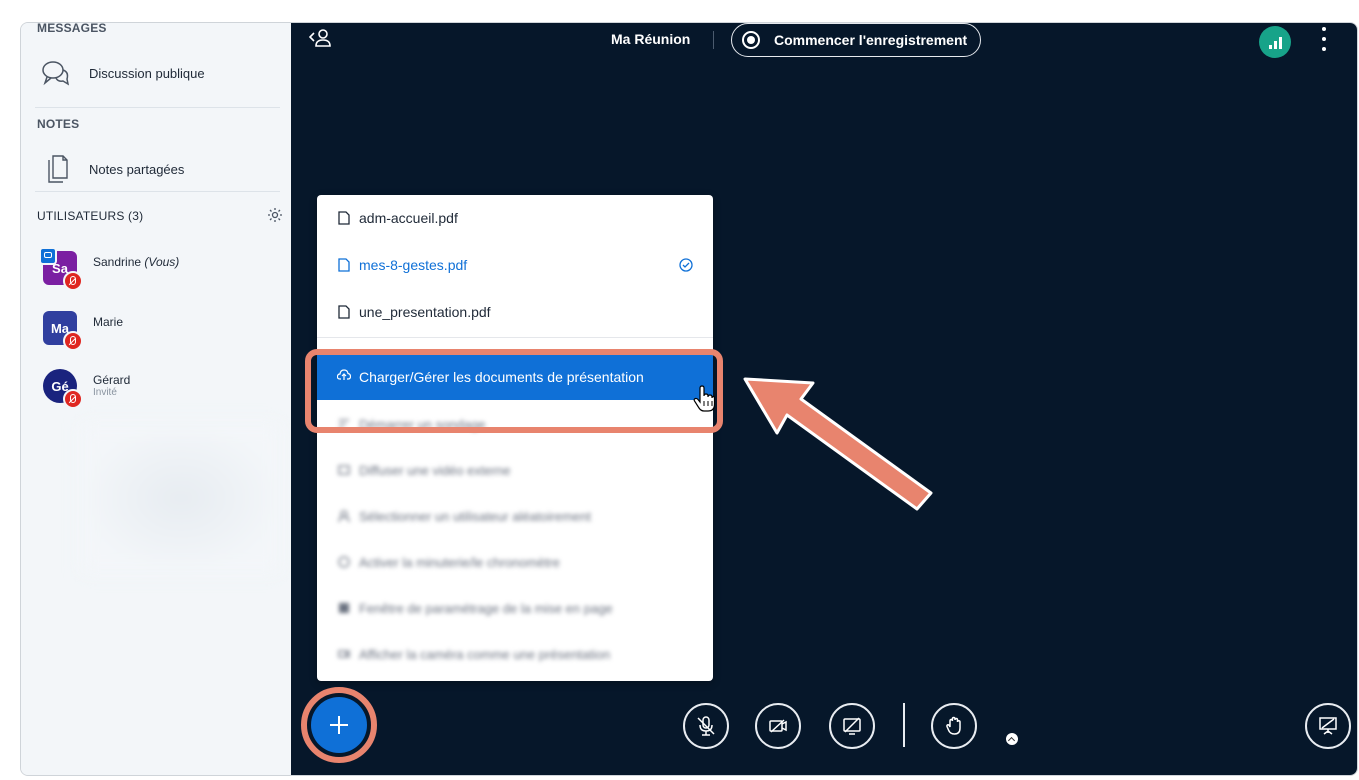  Describe the element at coordinates (117, 262) in the screenshot. I see `user-name-text: Sandrine` at that location.